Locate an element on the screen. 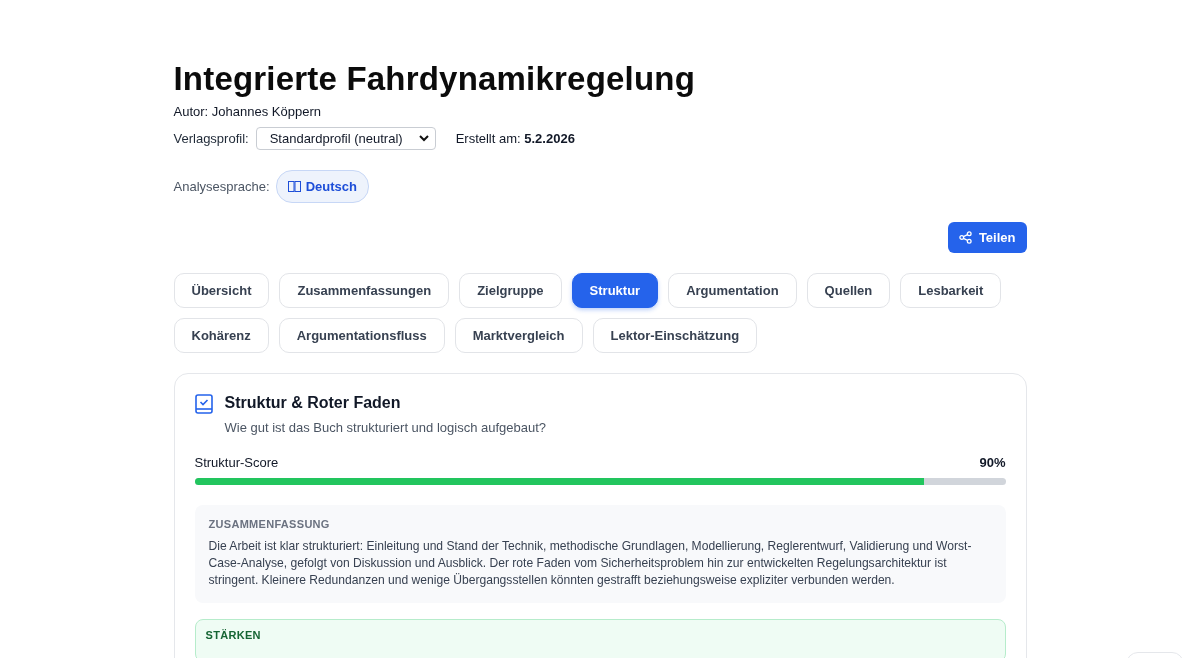 The image size is (1200, 658). page-title: Integrierte Fahrdynamikregelung is located at coordinates (434, 79).